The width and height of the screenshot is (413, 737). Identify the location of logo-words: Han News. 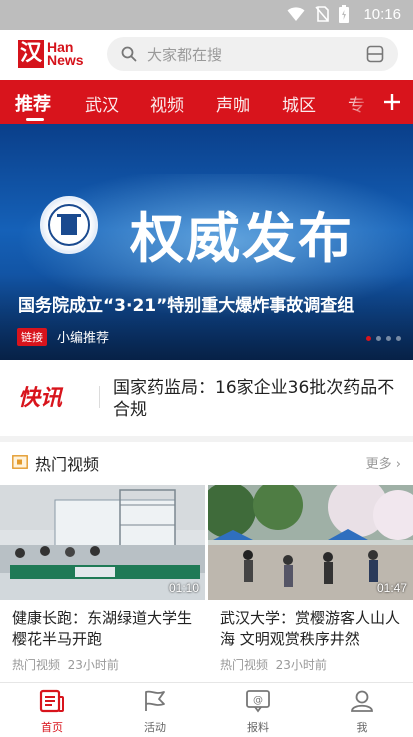
(65, 54).